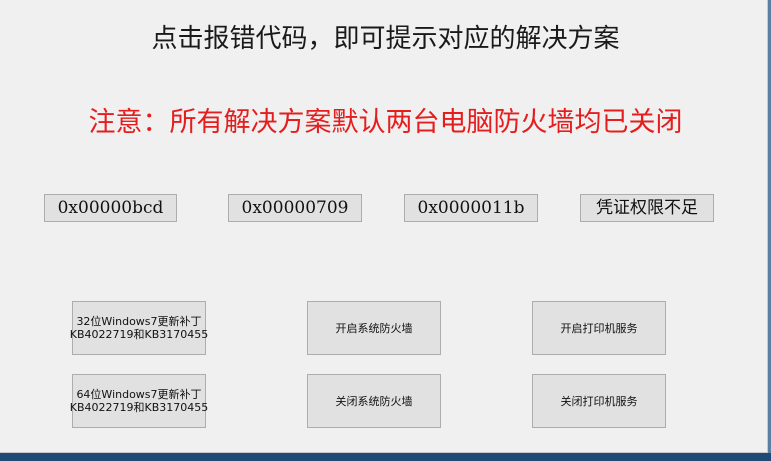 This screenshot has width=771, height=461. What do you see at coordinates (110, 208) in the screenshot?
I see `error-code-0x00000bcd-button: 0x00000bcd` at bounding box center [110, 208].